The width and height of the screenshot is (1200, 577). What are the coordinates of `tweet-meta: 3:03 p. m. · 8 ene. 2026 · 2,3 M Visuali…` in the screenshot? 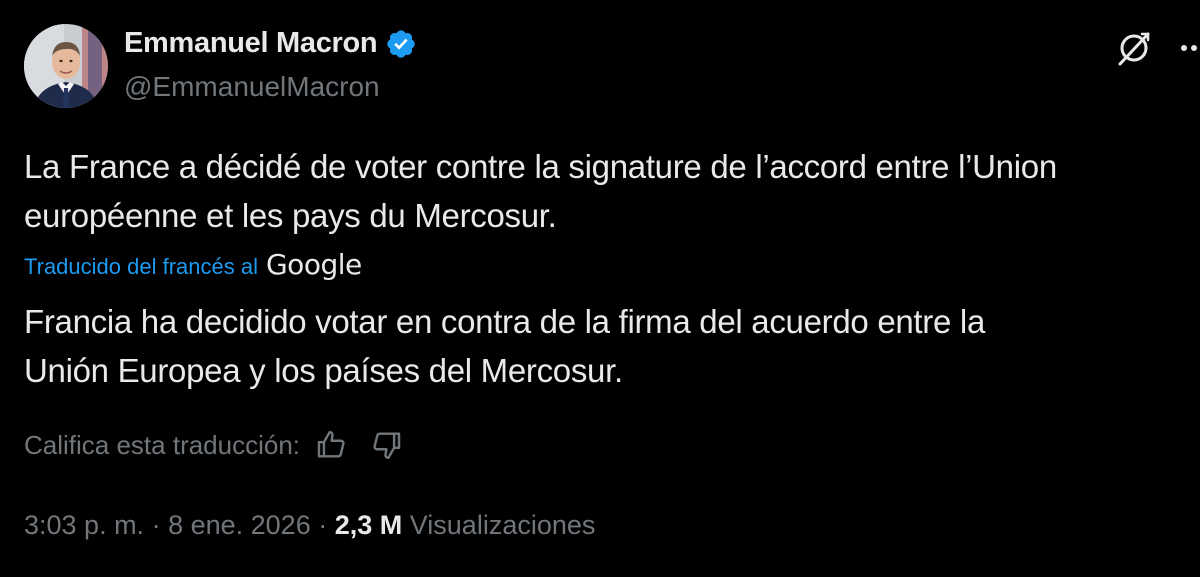 It's located at (309, 525).